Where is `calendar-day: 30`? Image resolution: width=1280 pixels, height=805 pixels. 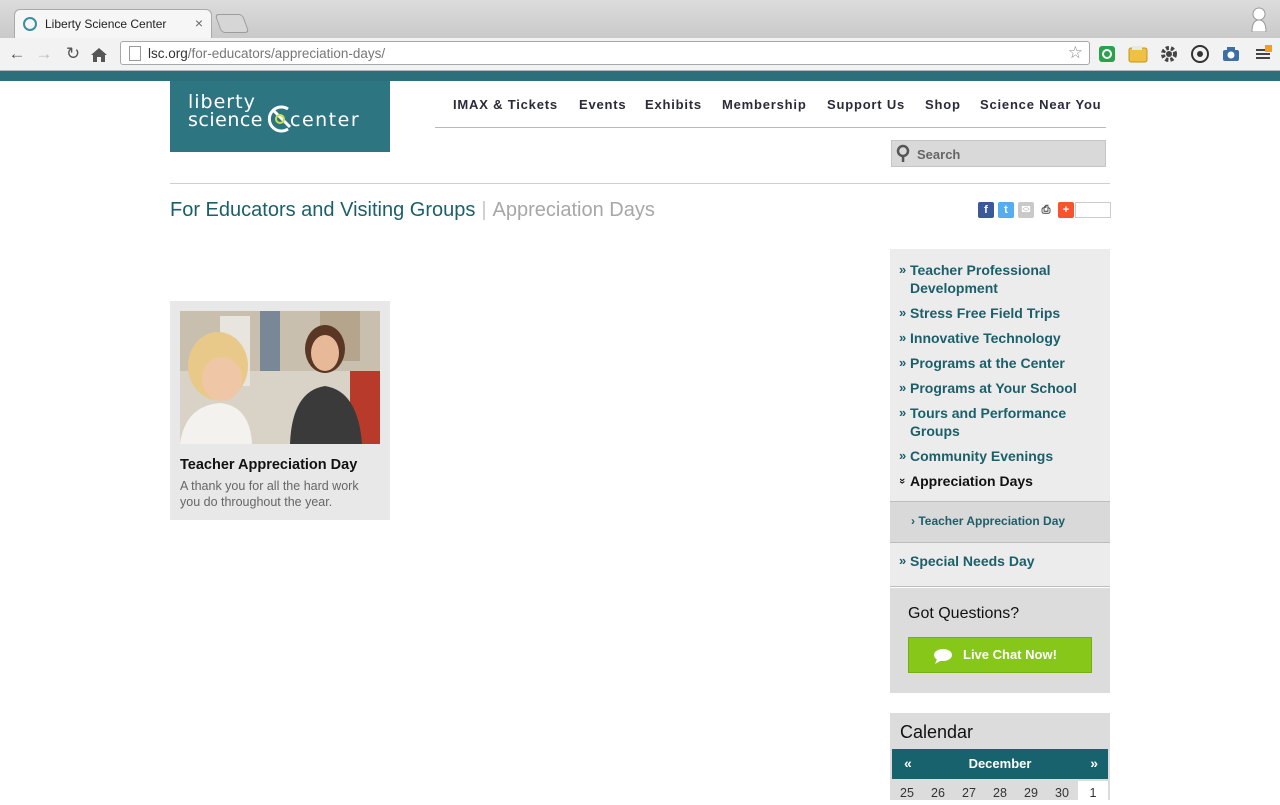
calendar-day: 30 is located at coordinates (1062, 790).